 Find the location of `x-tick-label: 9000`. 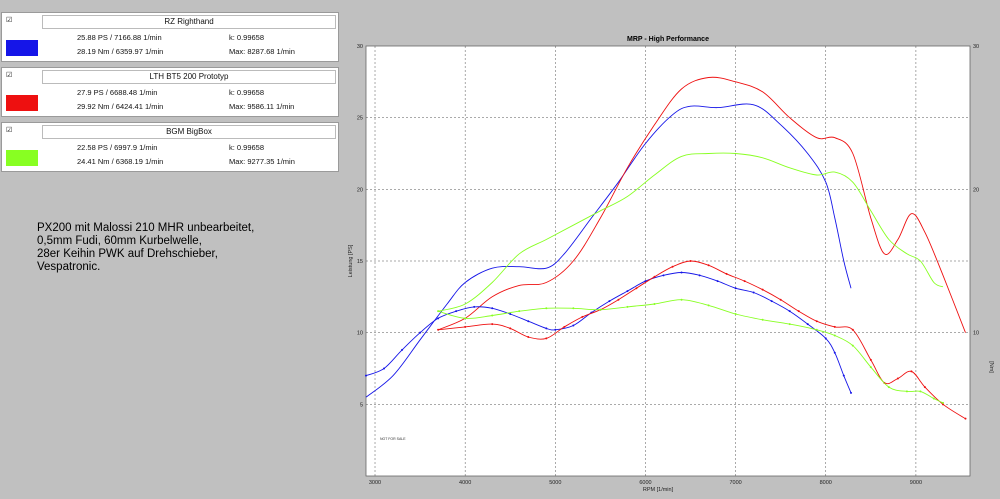

x-tick-label: 9000 is located at coordinates (916, 483).